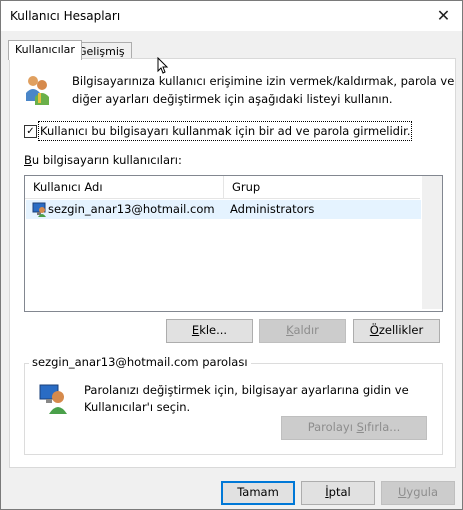 This screenshot has height=510, width=463. Describe the element at coordinates (37, 90) in the screenshot. I see `users-icon` at that location.